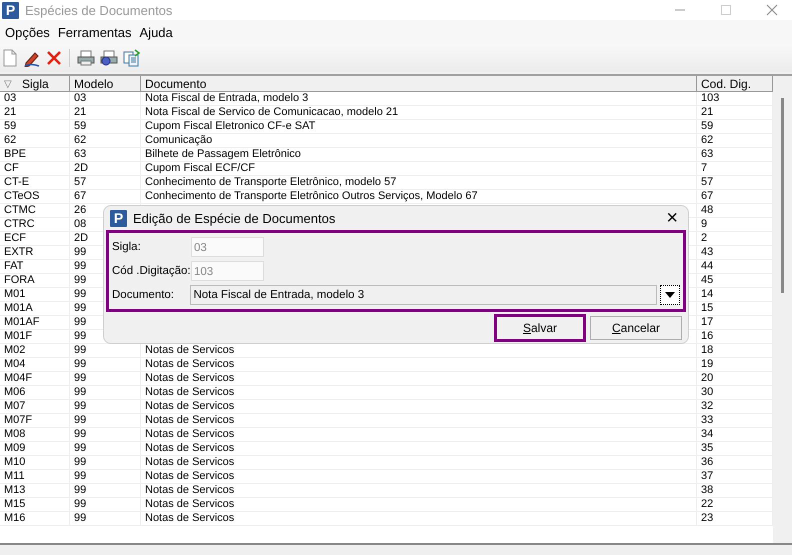 The width and height of the screenshot is (792, 555). I want to click on table-cell: 48, so click(707, 210).